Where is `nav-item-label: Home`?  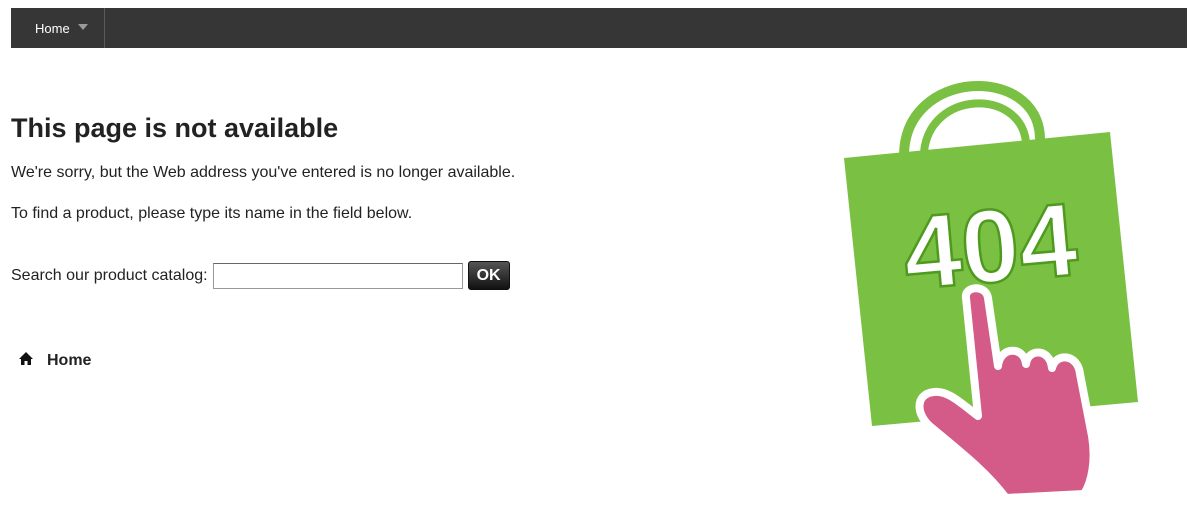
nav-item-label: Home is located at coordinates (52, 28).